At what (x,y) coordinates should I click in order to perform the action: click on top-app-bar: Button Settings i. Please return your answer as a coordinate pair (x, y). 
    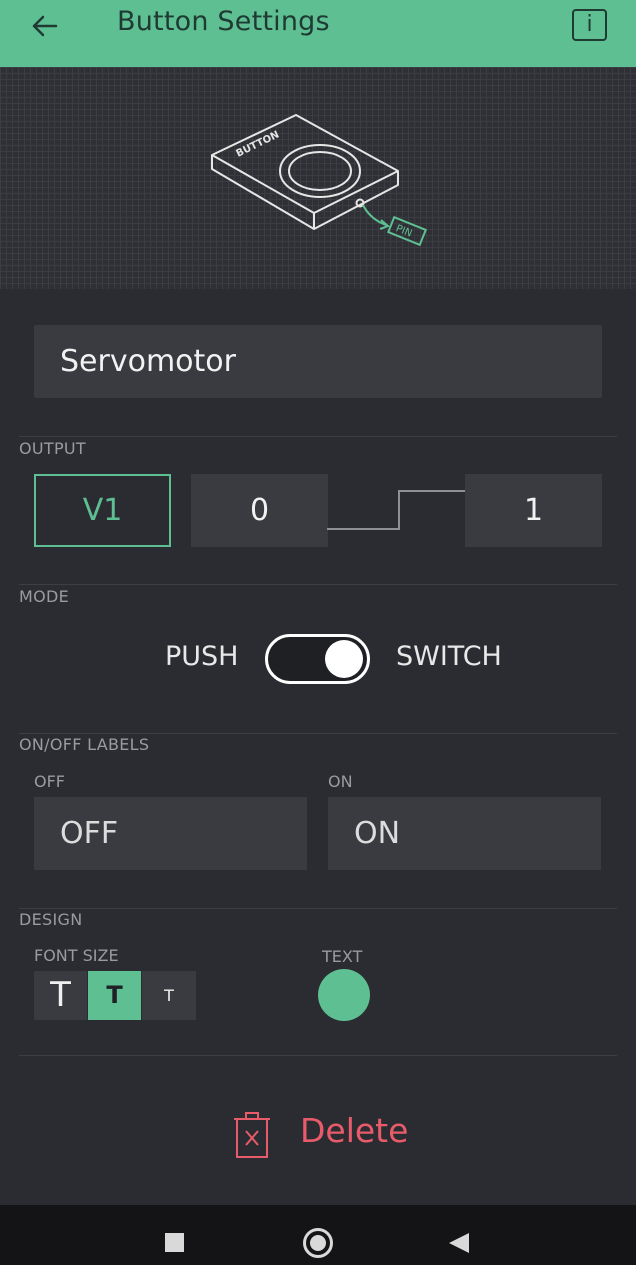
    Looking at the image, I should click on (318, 33).